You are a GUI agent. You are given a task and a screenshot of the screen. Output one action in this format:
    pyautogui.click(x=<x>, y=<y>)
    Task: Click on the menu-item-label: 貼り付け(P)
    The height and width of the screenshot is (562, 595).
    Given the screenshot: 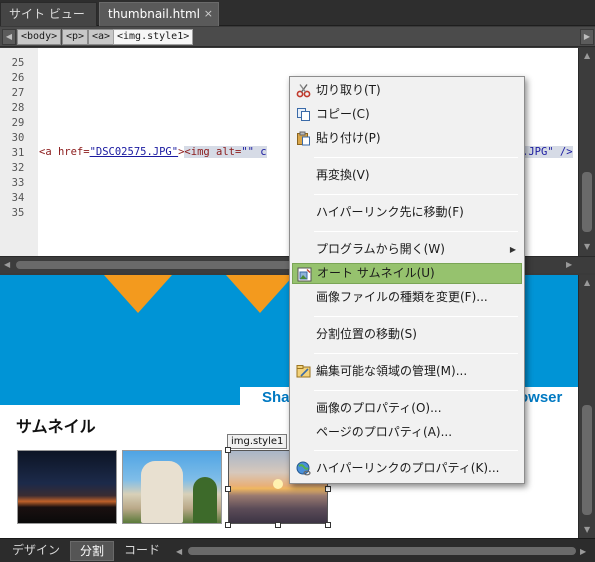 What is the action you would take?
    pyautogui.click(x=348, y=138)
    